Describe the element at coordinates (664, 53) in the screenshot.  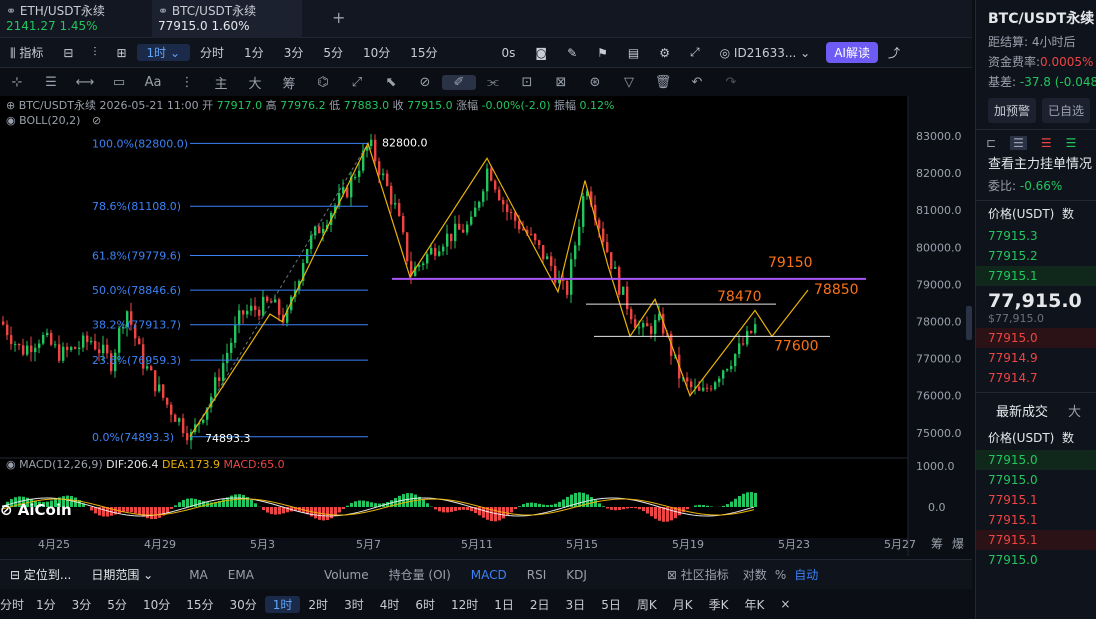
I see `gear-icon: ⚙` at that location.